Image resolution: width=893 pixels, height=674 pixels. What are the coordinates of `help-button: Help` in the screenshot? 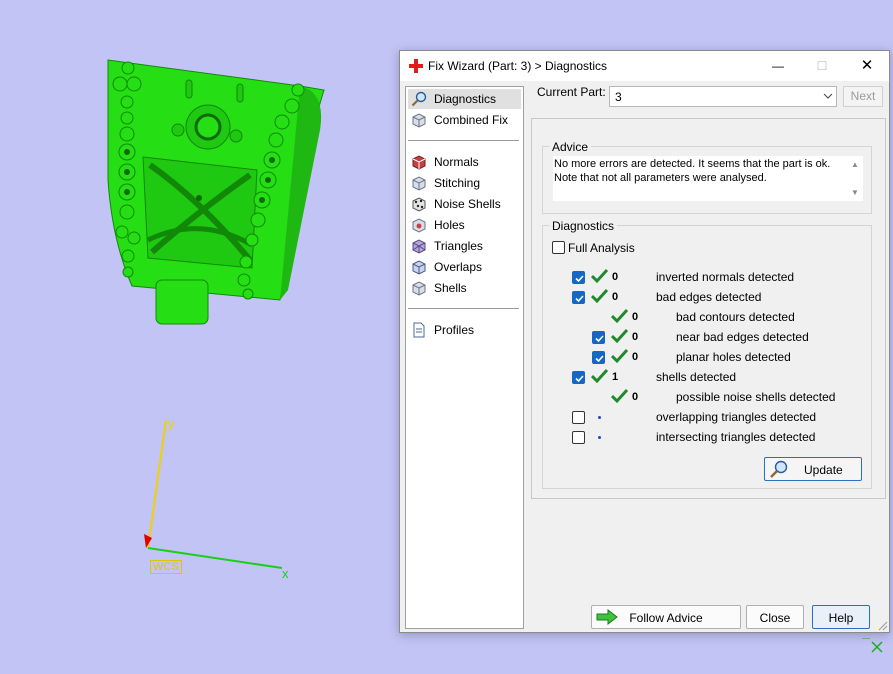 It's located at (841, 617).